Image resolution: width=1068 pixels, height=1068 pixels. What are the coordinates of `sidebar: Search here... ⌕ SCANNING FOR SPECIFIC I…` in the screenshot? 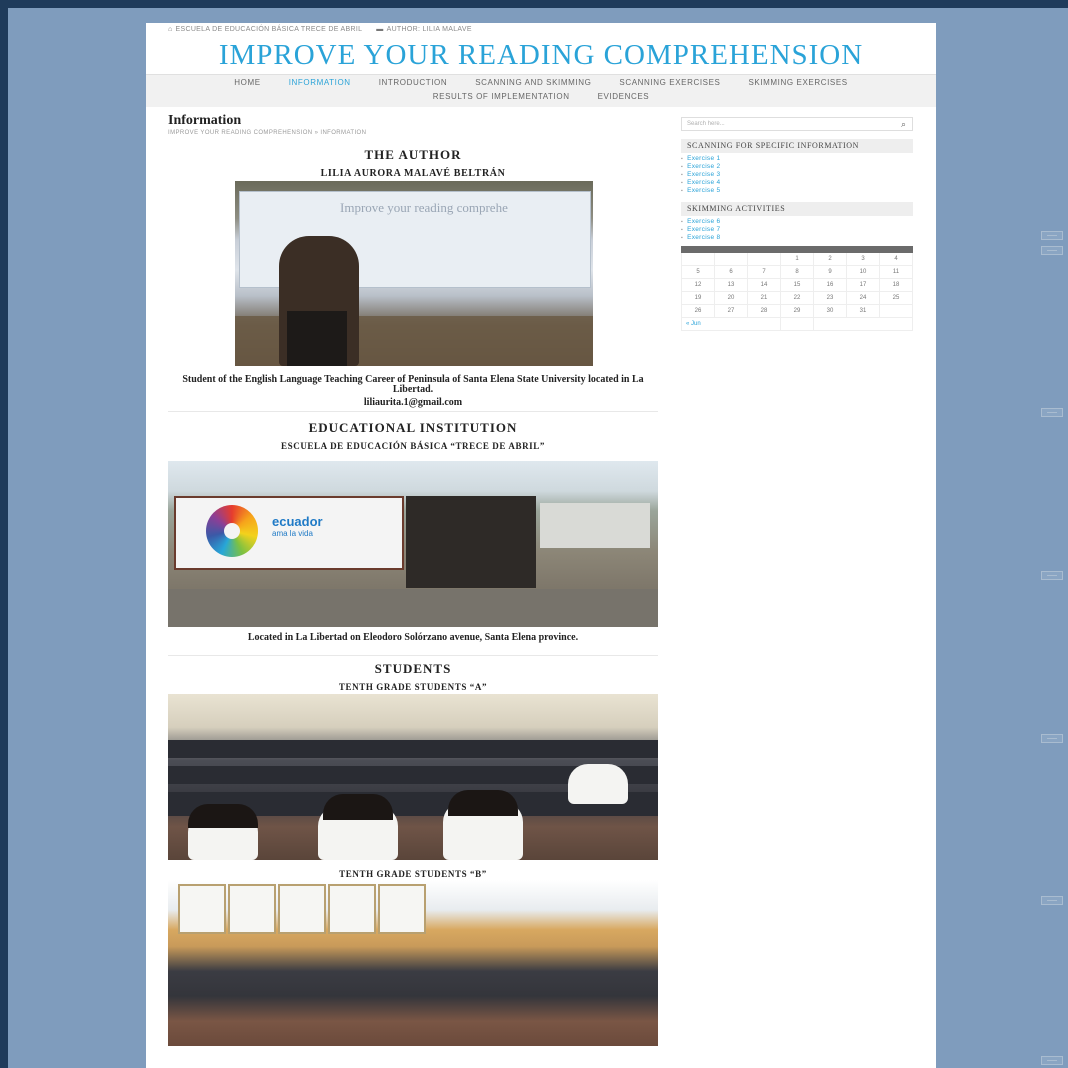 It's located at (797, 224).